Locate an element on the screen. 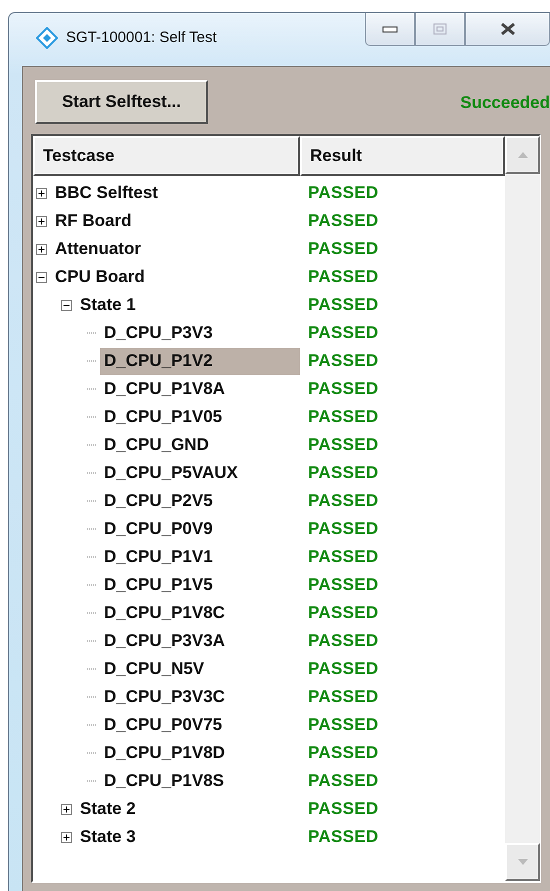 The width and height of the screenshot is (550, 891). tree-item: D_CPU_P1V05 is located at coordinates (200, 417).